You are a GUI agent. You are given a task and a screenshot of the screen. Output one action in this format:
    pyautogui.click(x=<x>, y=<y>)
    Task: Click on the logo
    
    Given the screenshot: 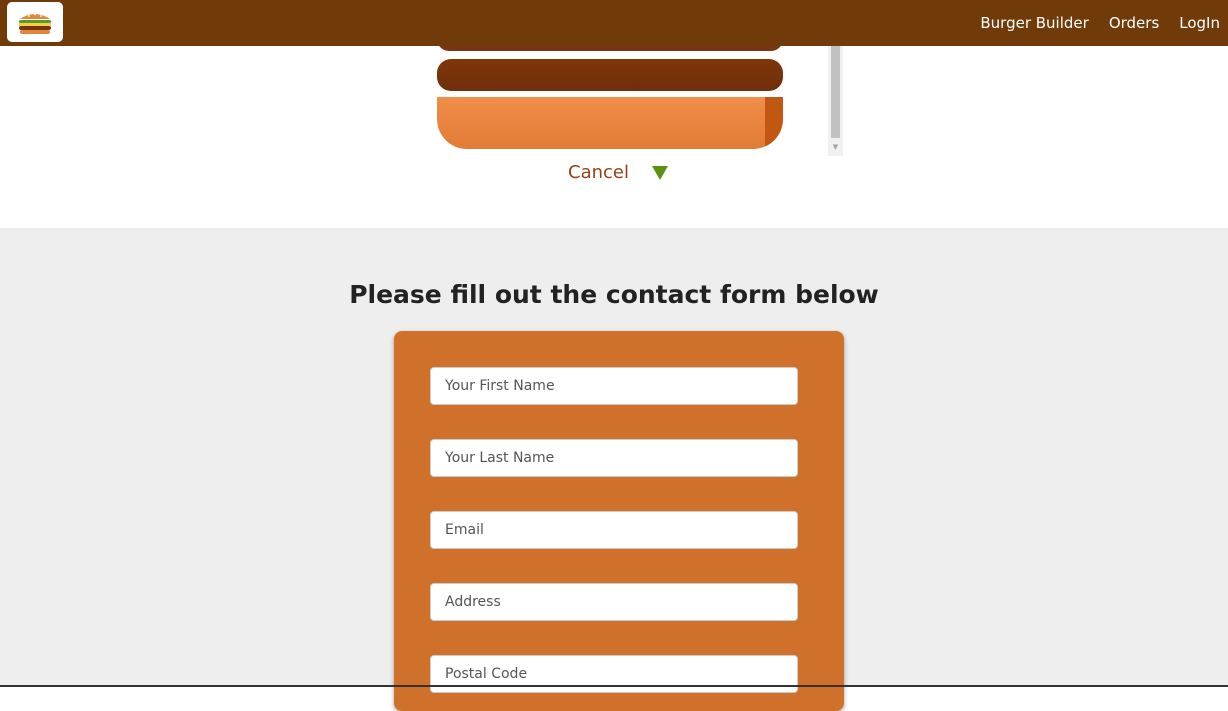 What is the action you would take?
    pyautogui.click(x=35, y=22)
    